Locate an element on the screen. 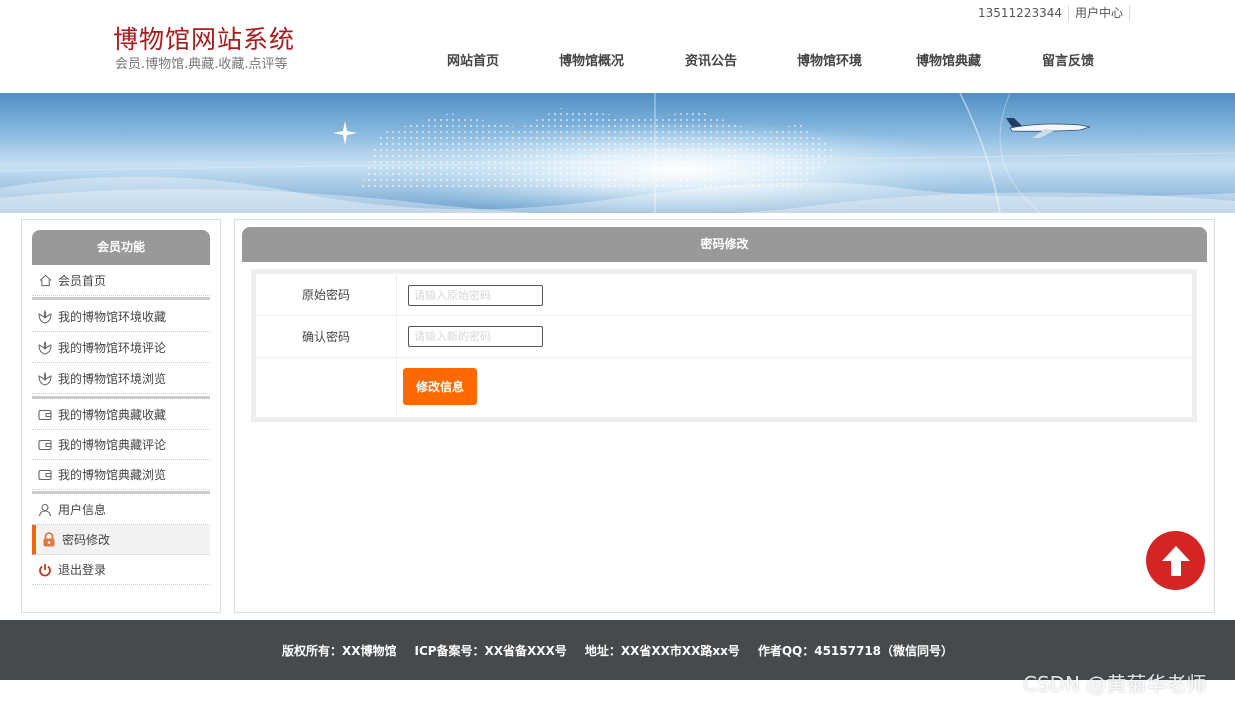  sidebar-item-environment-favorites: 我的博物馆环境收藏 is located at coordinates (121, 317).